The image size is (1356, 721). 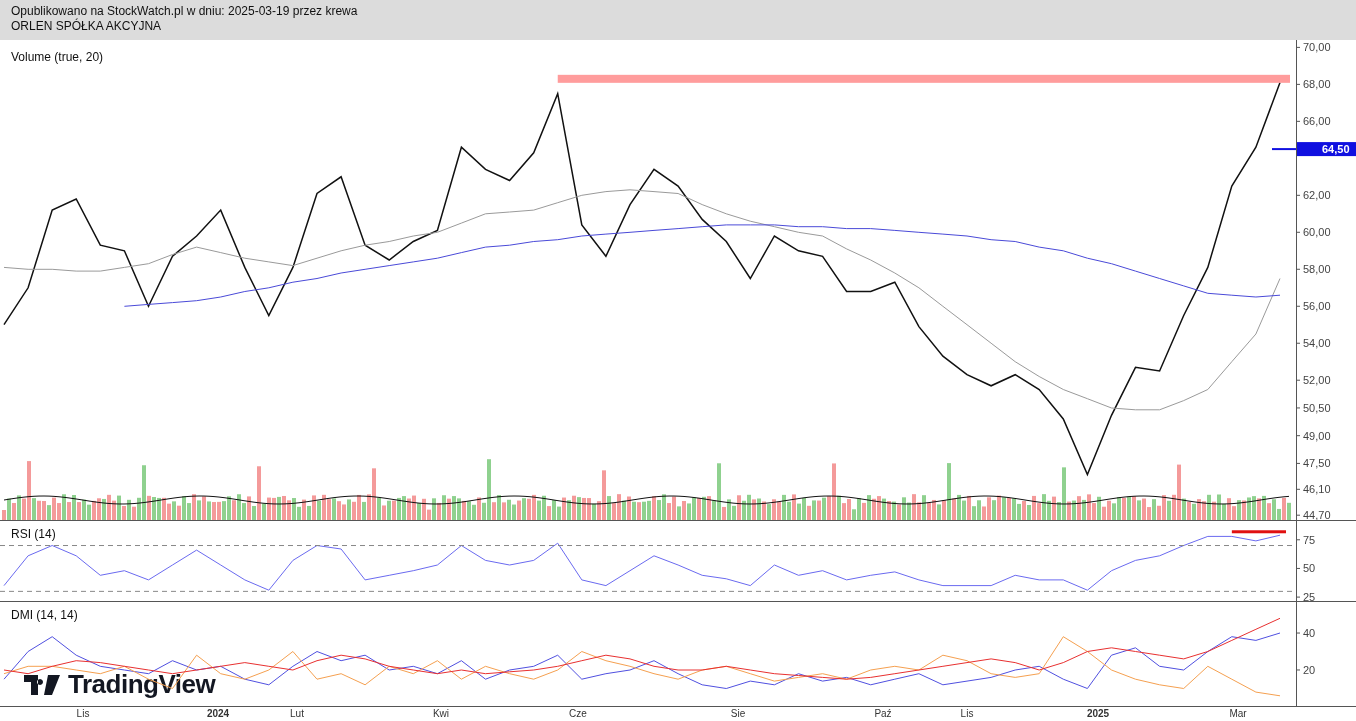 What do you see at coordinates (44, 615) in the screenshot?
I see `indicator-title: DMI (14, 14)` at bounding box center [44, 615].